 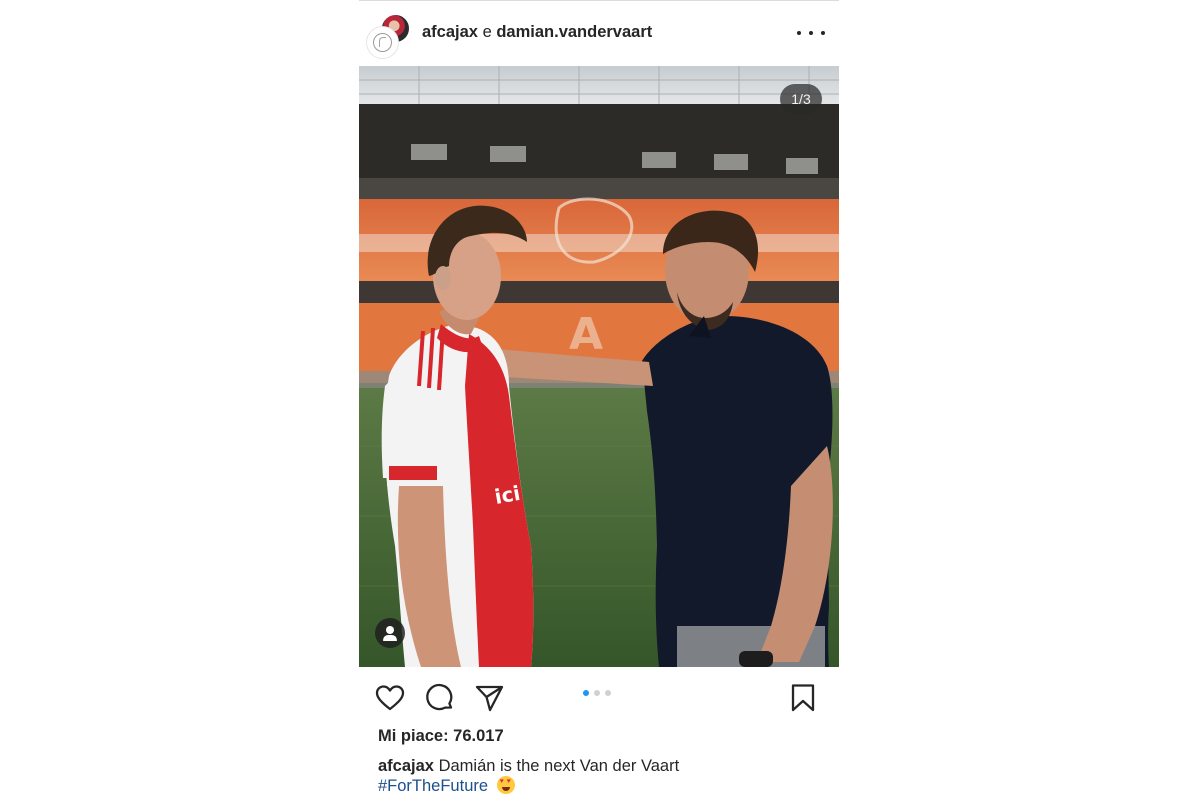 What do you see at coordinates (487, 32) in the screenshot?
I see `author-conjunction: e` at bounding box center [487, 32].